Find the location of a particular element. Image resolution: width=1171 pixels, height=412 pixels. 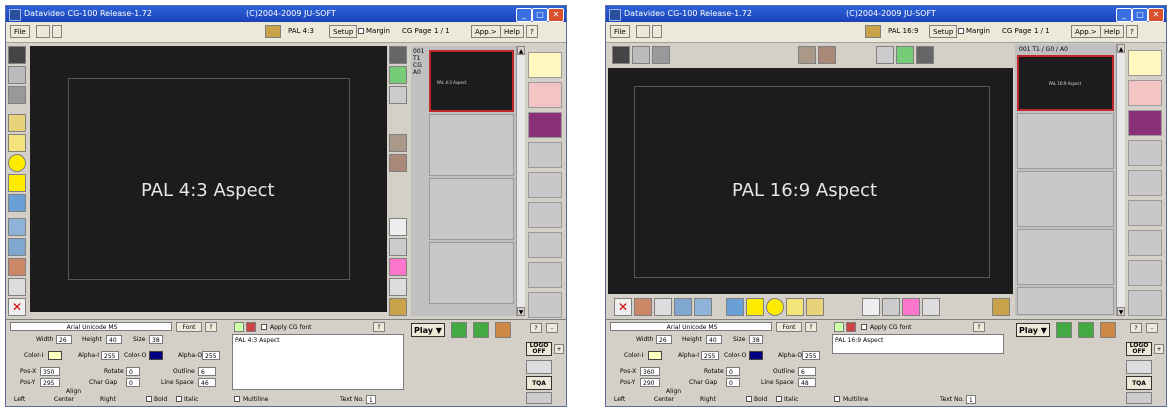

setup-button: Setup is located at coordinates (943, 31).